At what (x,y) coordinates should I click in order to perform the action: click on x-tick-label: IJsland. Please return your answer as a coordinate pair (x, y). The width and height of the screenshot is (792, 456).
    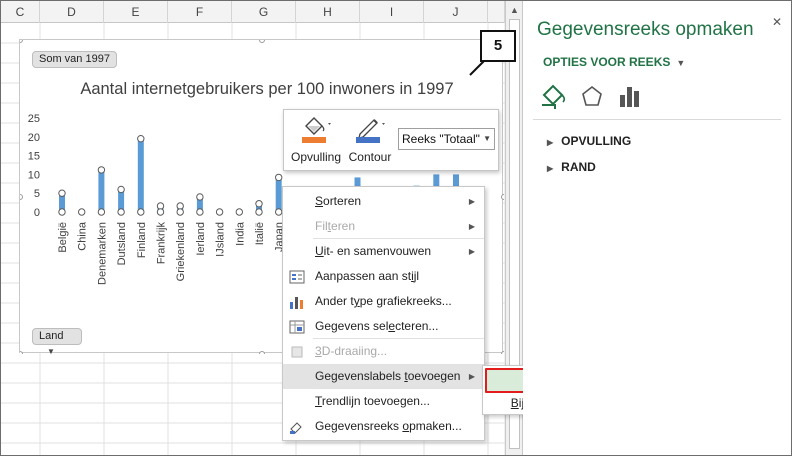
    Looking at the image, I should click on (221, 239).